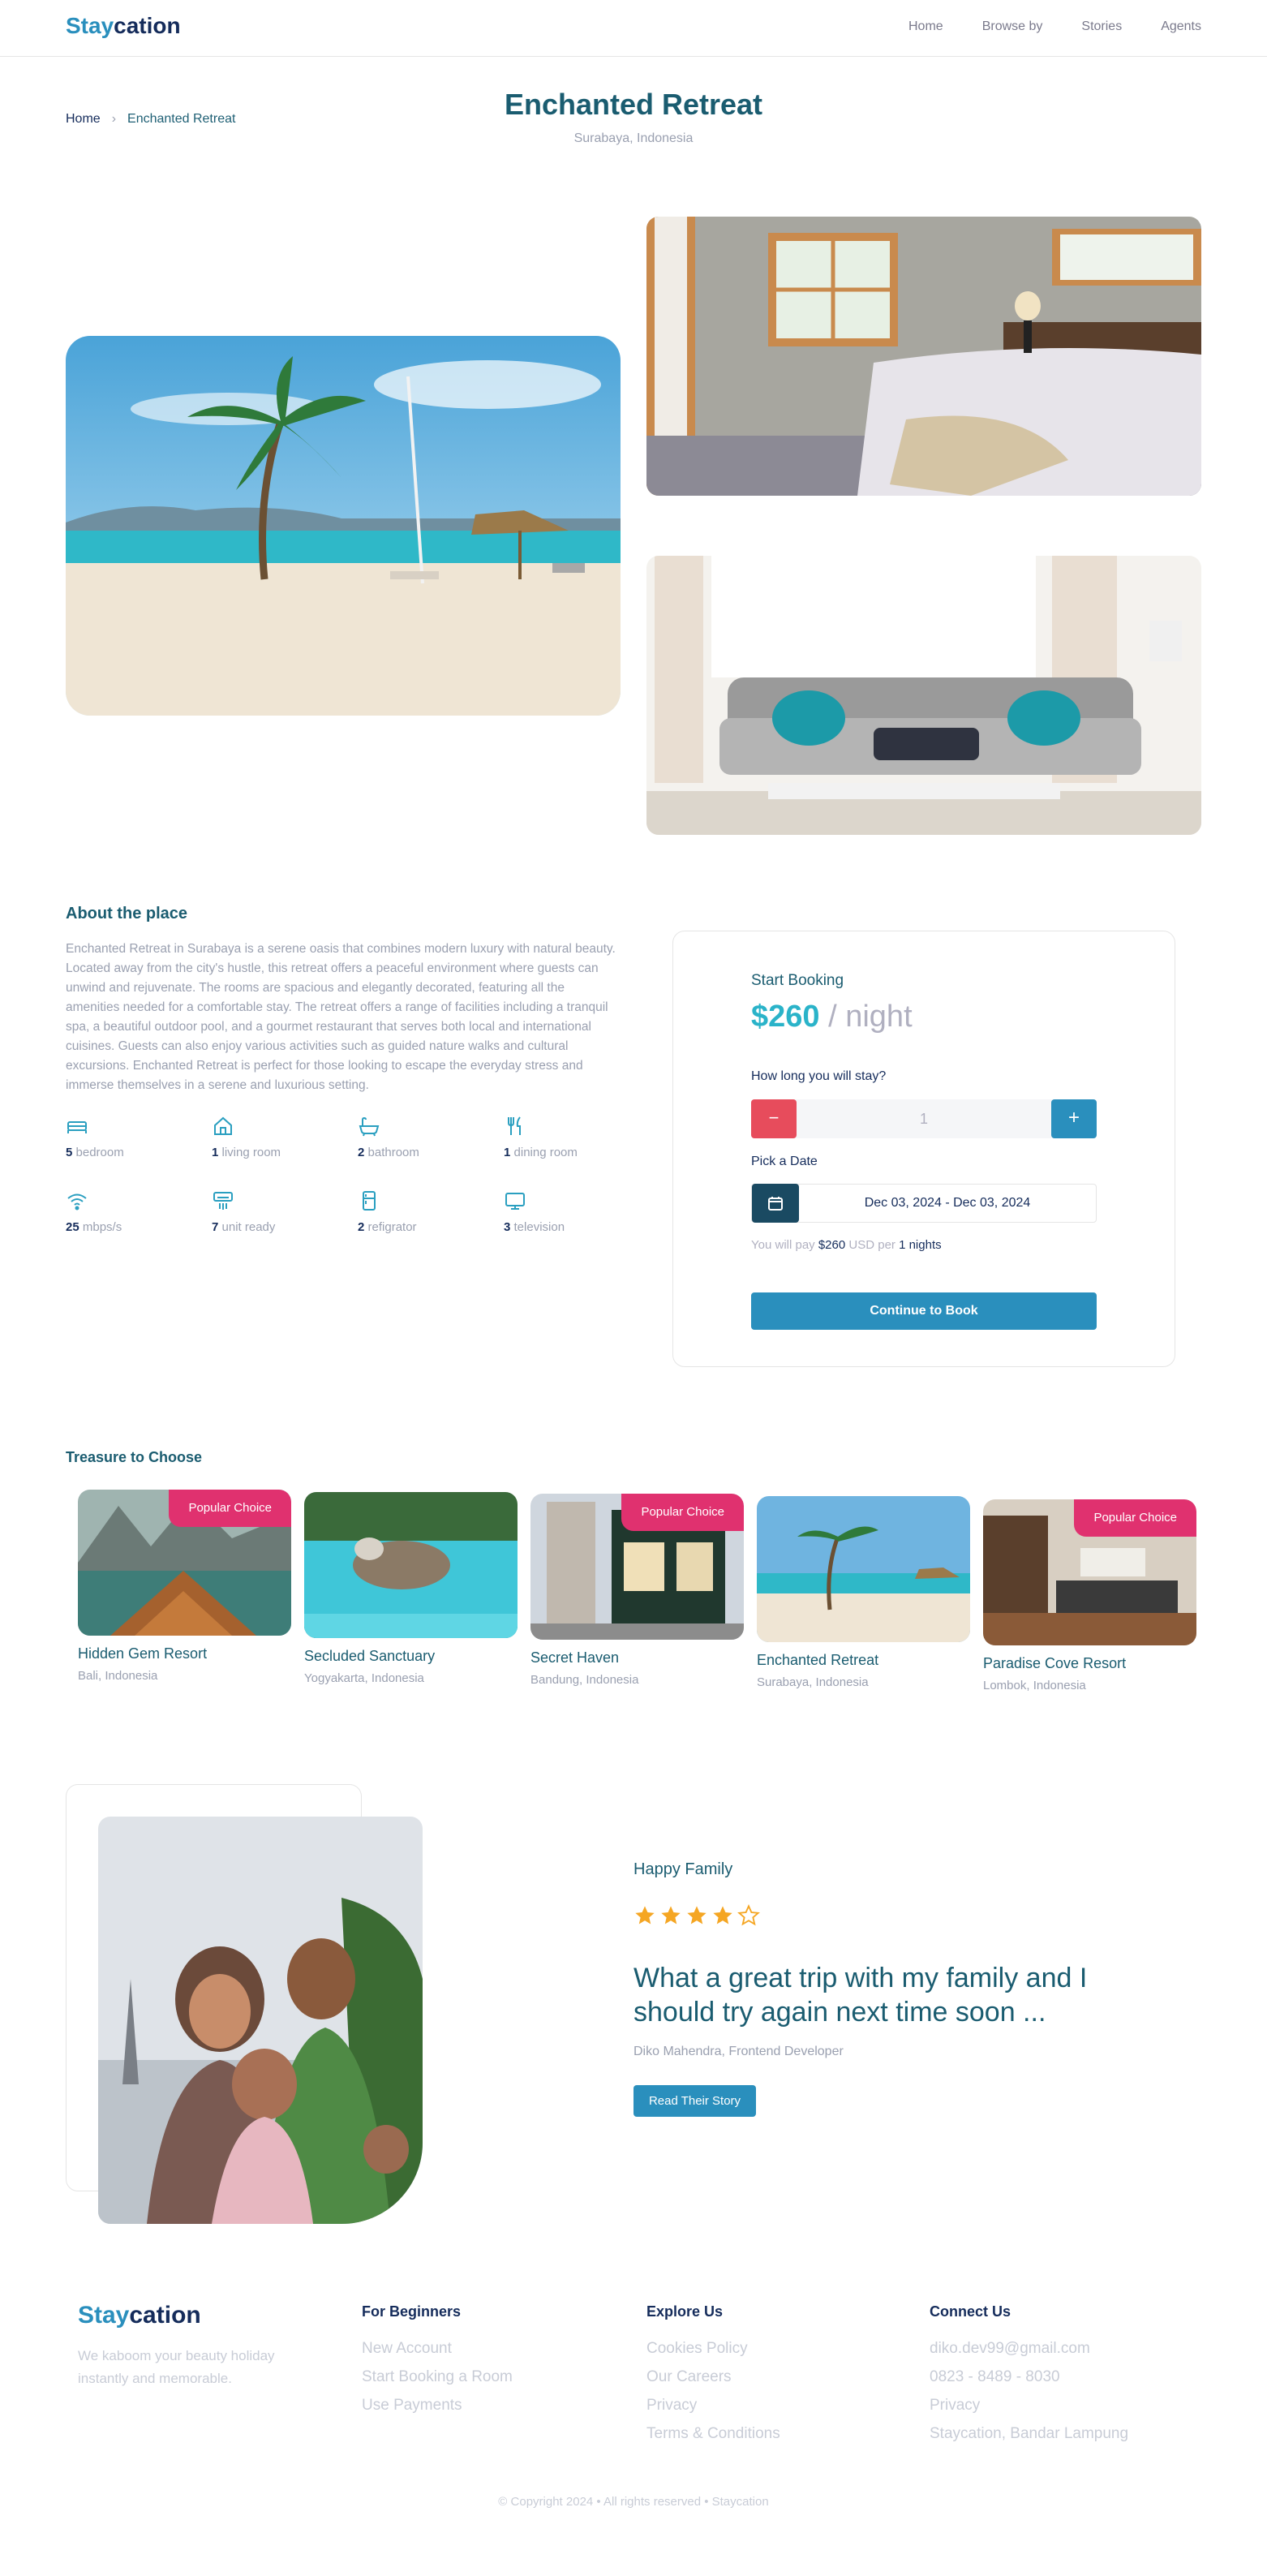  I want to click on treasure-location: Bali, Indonesia, so click(118, 1676).